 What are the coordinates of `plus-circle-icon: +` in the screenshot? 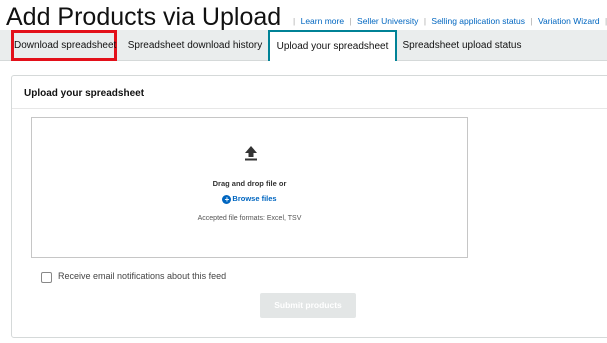 It's located at (227, 199).